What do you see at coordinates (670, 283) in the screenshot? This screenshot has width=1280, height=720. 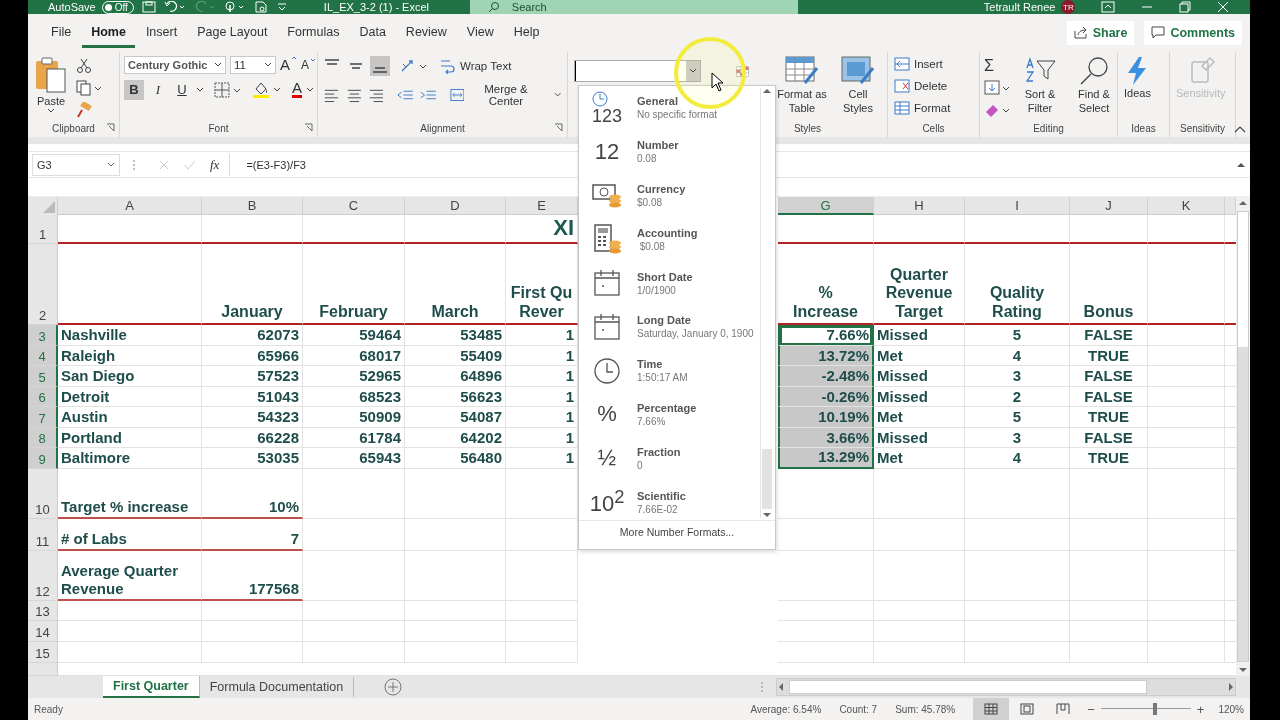 I see `menu-item: Short Date 1/0/1900` at bounding box center [670, 283].